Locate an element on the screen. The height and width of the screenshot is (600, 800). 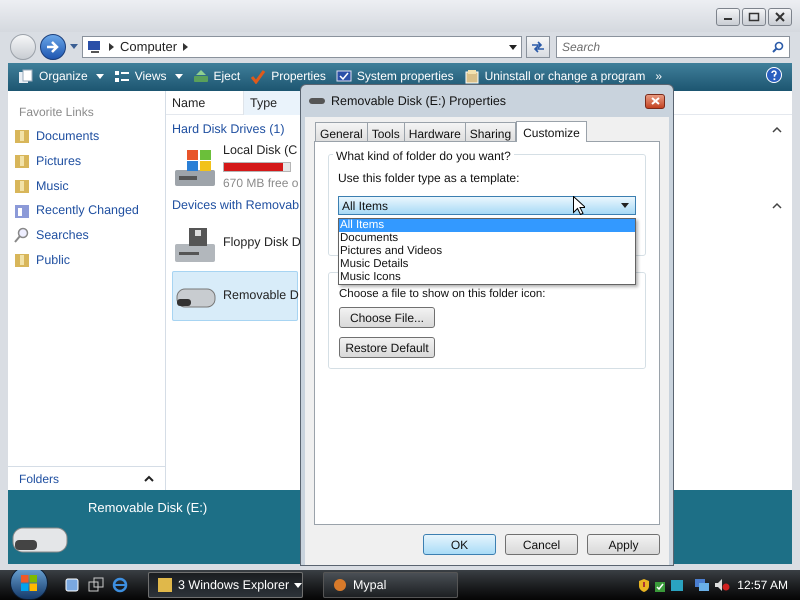
drive-icon is located at coordinates (317, 101).